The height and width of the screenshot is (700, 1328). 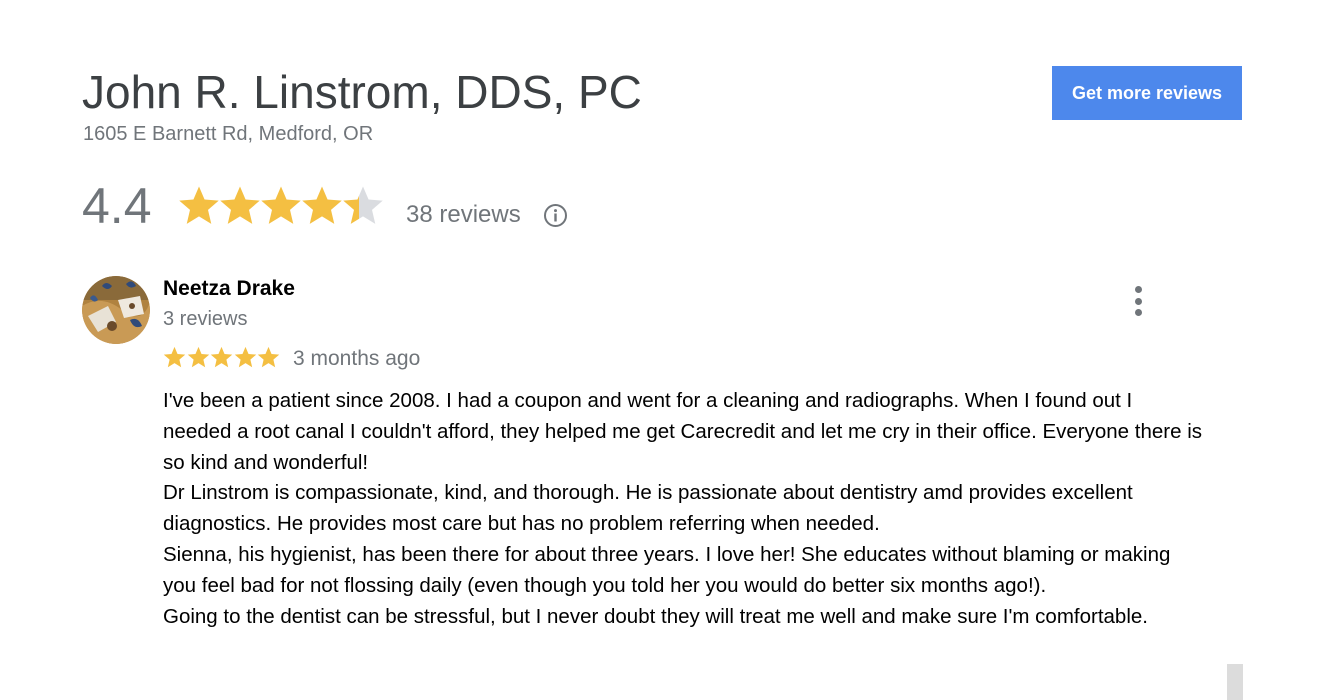 I want to click on get-more-reviews-button: Get more reviews, so click(x=1147, y=93).